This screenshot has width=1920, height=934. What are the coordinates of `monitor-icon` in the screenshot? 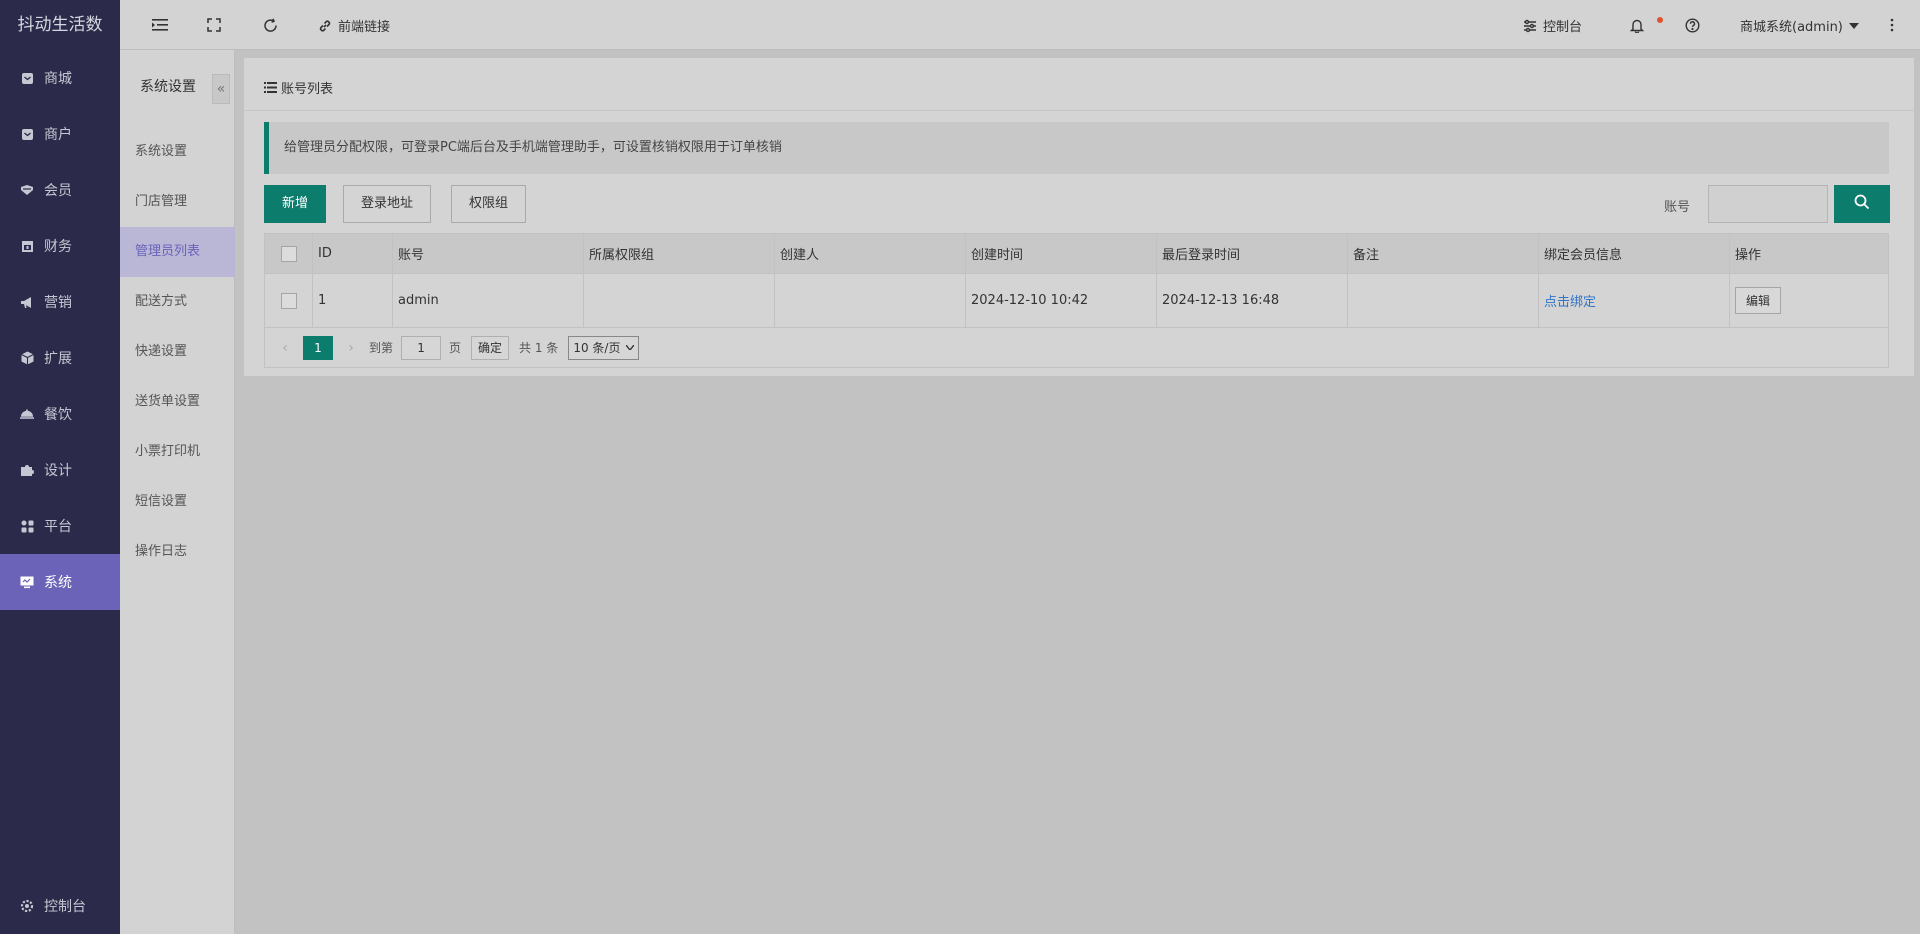 It's located at (27, 582).